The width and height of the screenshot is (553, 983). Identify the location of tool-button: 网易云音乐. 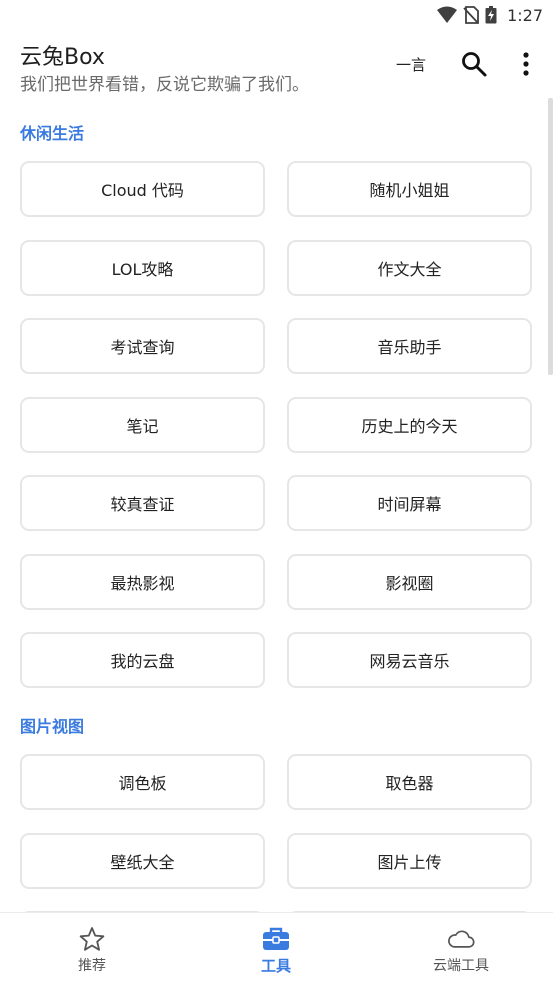
(409, 660).